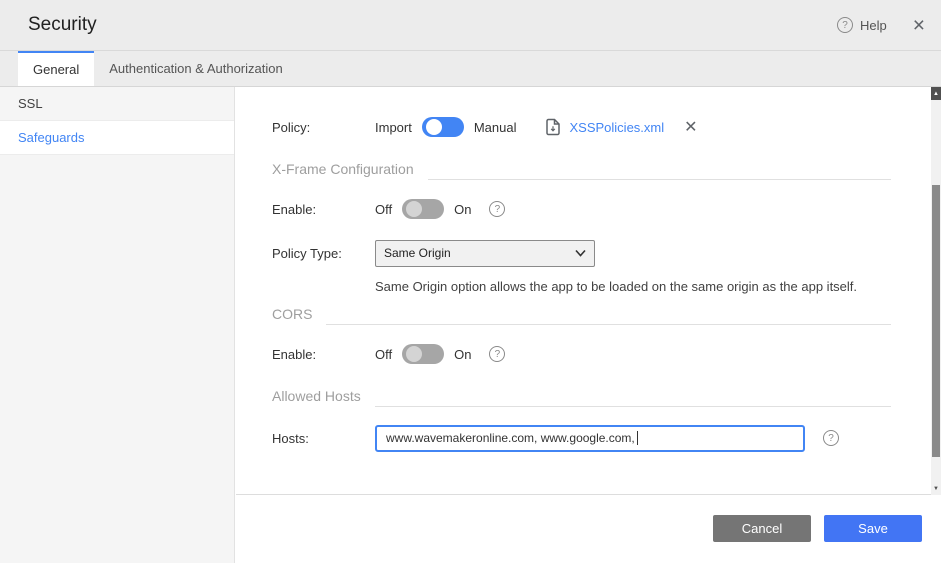 The width and height of the screenshot is (941, 563). What do you see at coordinates (470, 69) in the screenshot?
I see `tab-bar: General Authentication & Authorization` at bounding box center [470, 69].